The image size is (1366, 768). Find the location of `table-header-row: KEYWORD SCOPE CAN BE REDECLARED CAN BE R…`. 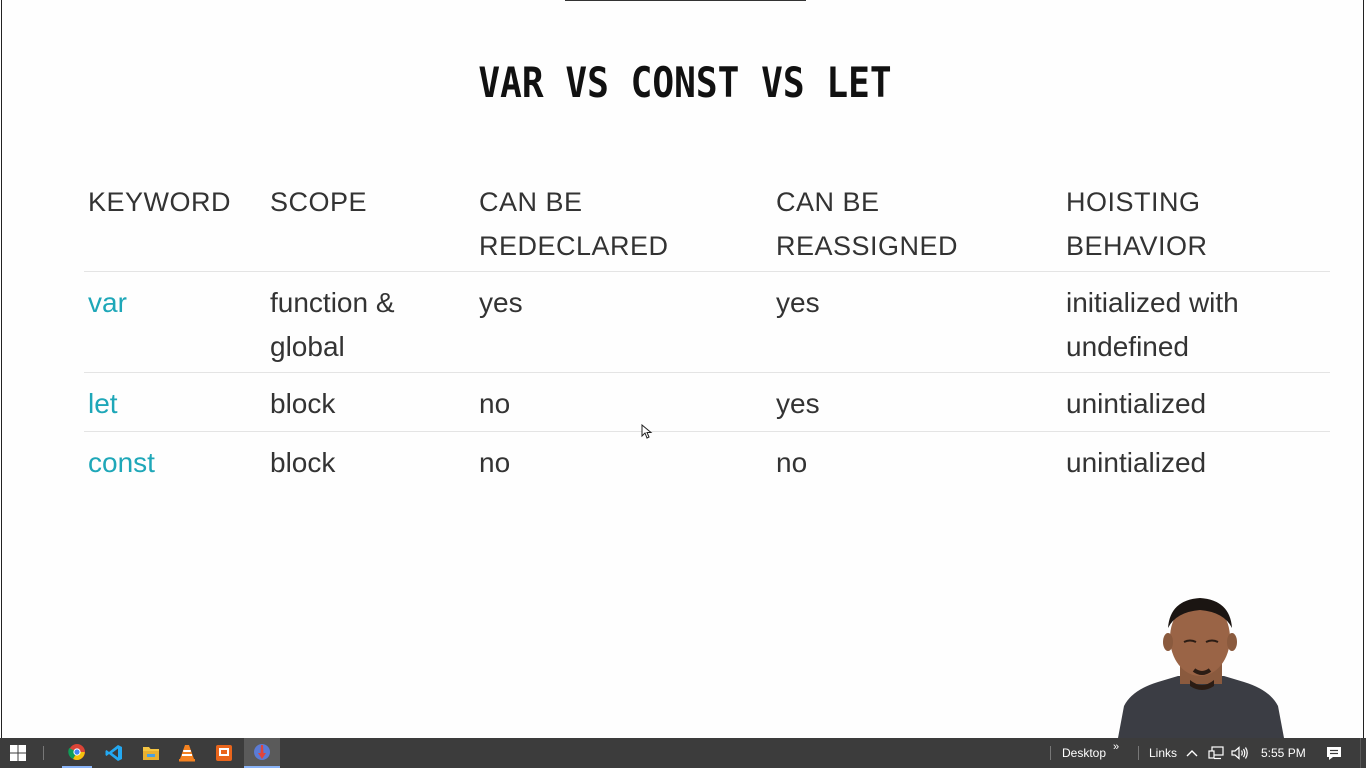

table-header-row: KEYWORD SCOPE CAN BE REDECLARED CAN BE R… is located at coordinates (707, 226).